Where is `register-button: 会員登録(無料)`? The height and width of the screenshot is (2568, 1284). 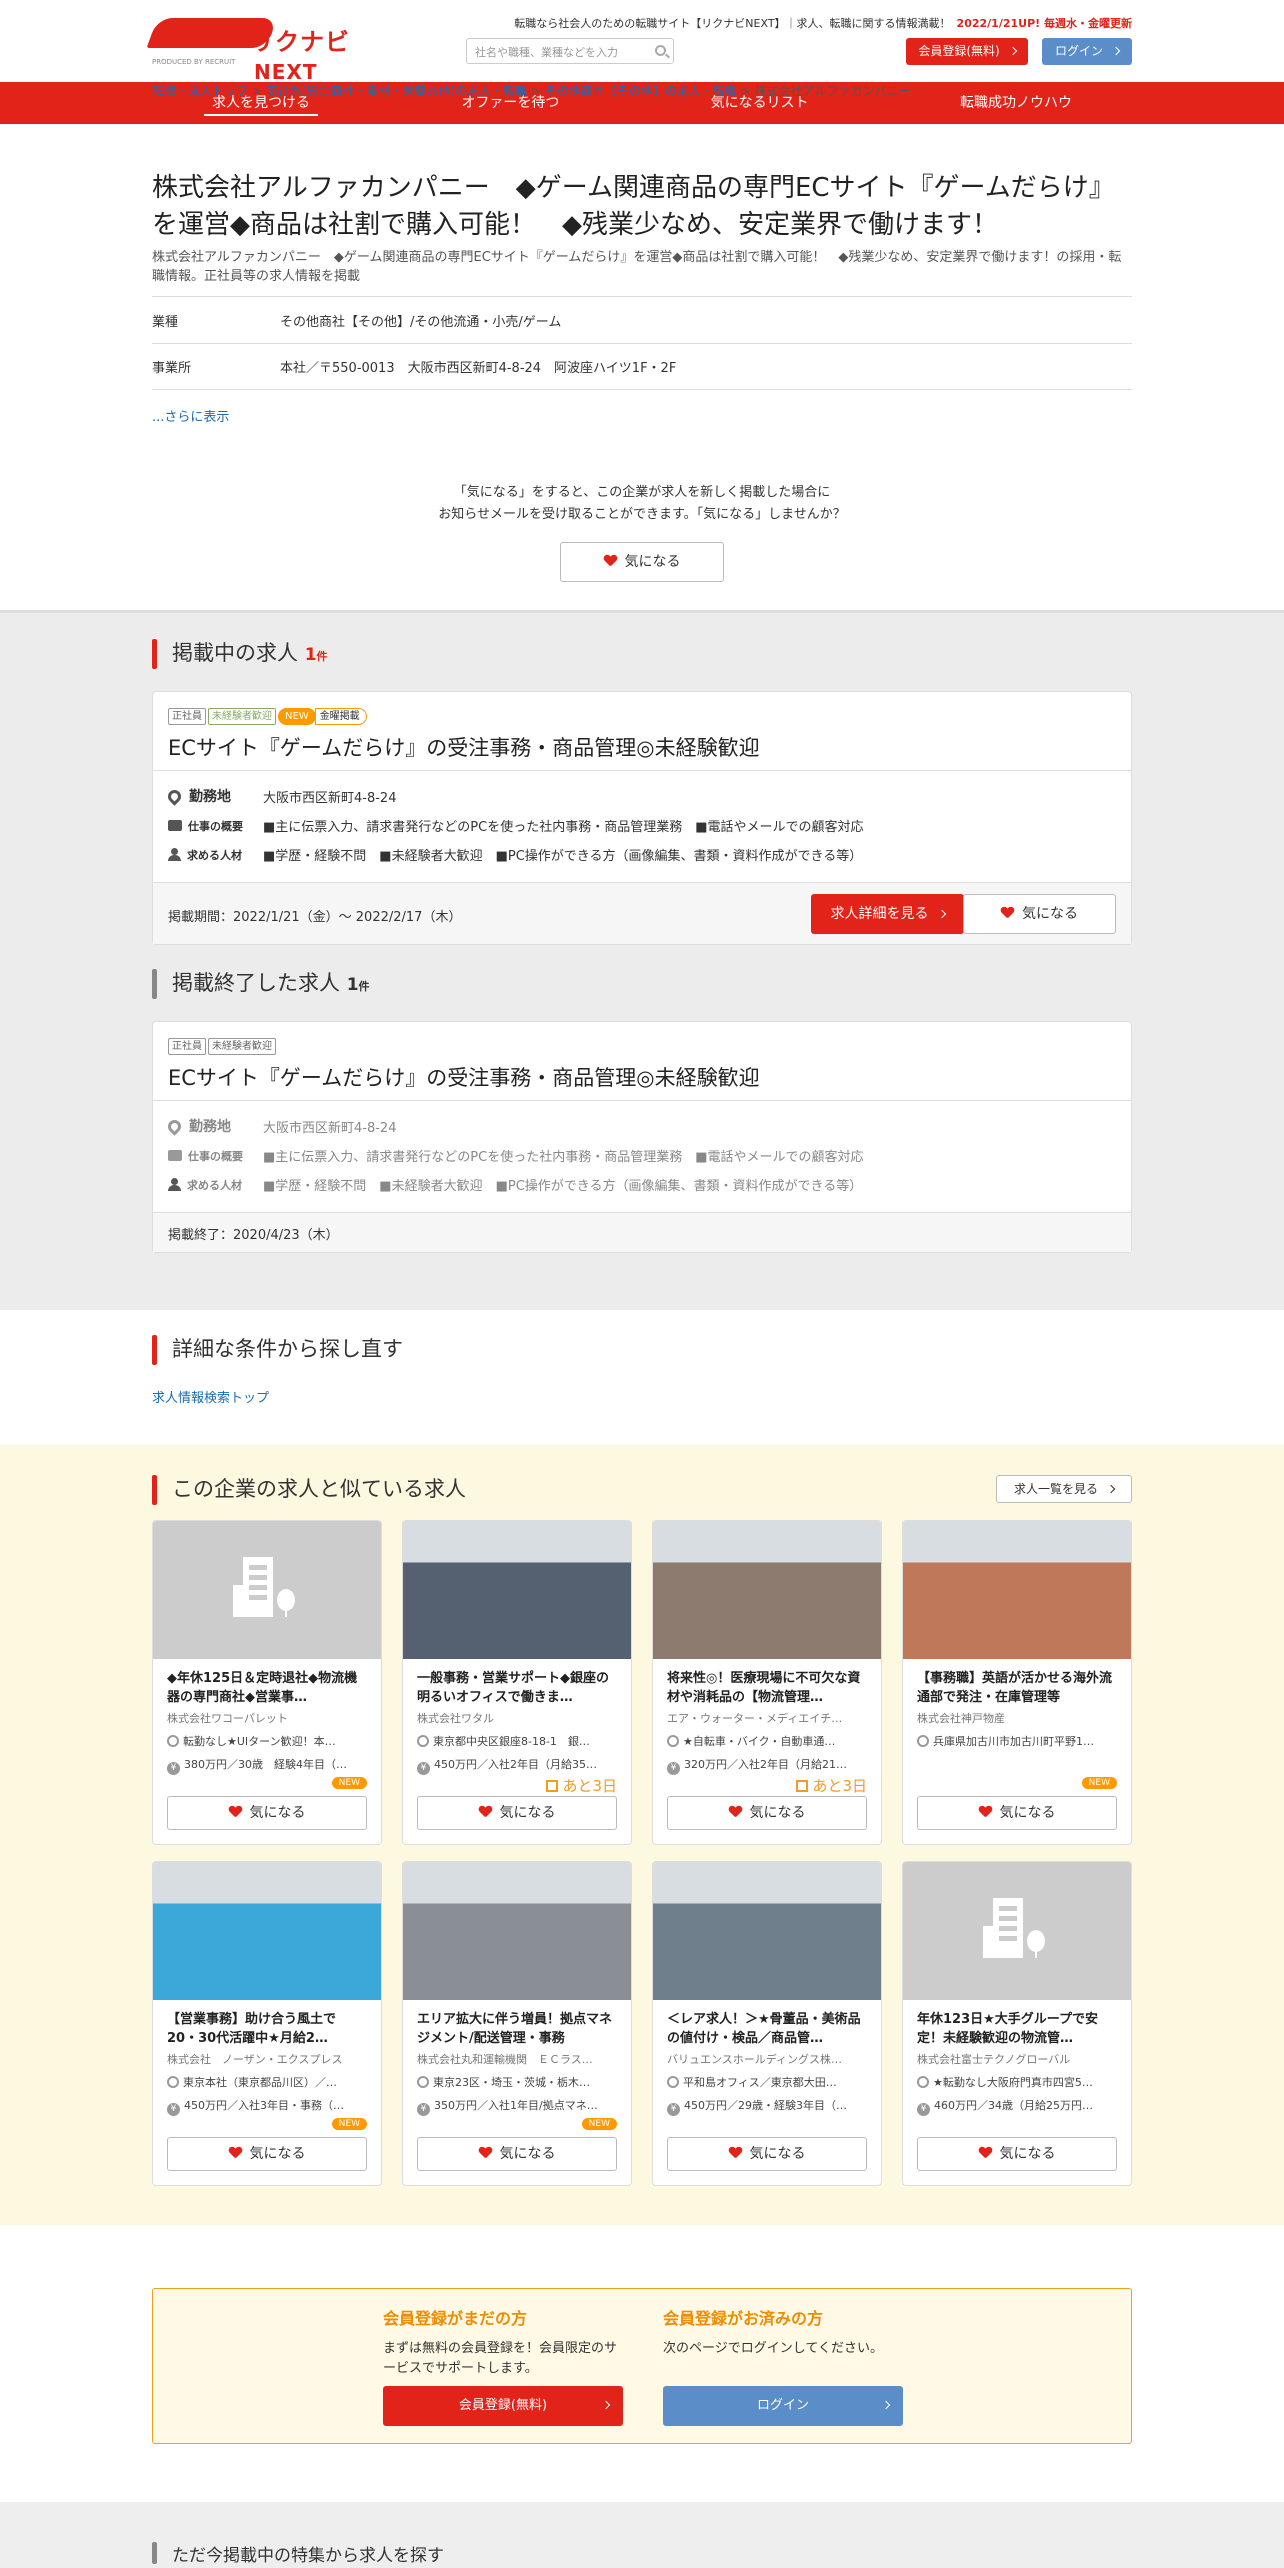
register-button: 会員登録(無料) is located at coordinates (967, 51).